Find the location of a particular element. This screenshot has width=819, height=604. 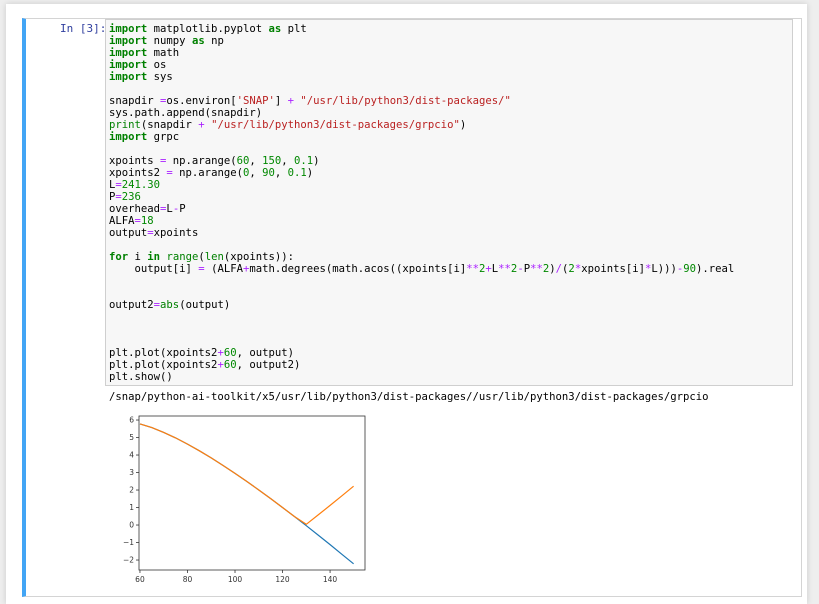

code-token: len is located at coordinates (214, 257).